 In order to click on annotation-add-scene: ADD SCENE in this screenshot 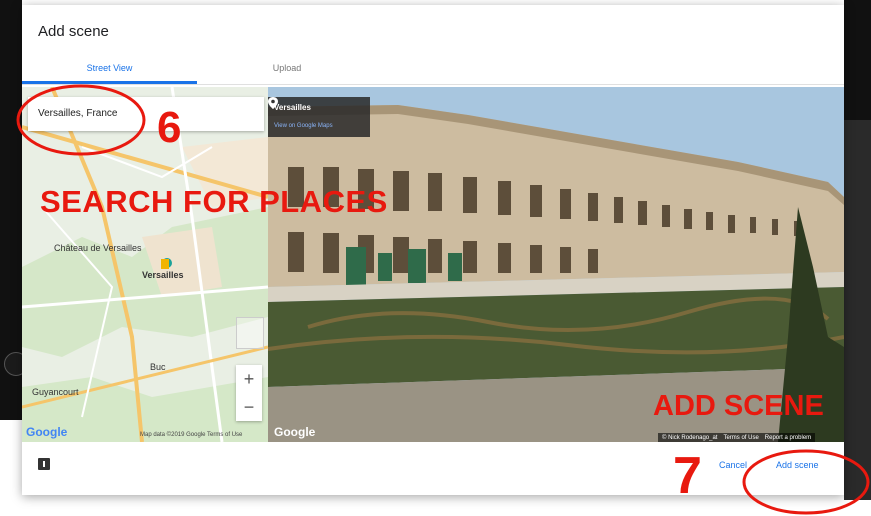, I will do `click(738, 406)`.